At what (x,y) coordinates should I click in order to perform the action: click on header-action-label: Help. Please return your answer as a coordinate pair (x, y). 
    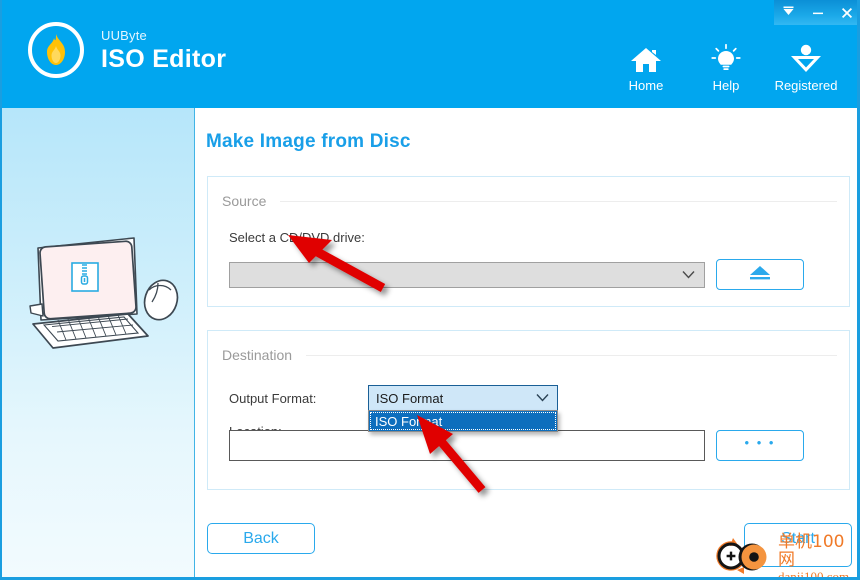
    Looking at the image, I should click on (726, 85).